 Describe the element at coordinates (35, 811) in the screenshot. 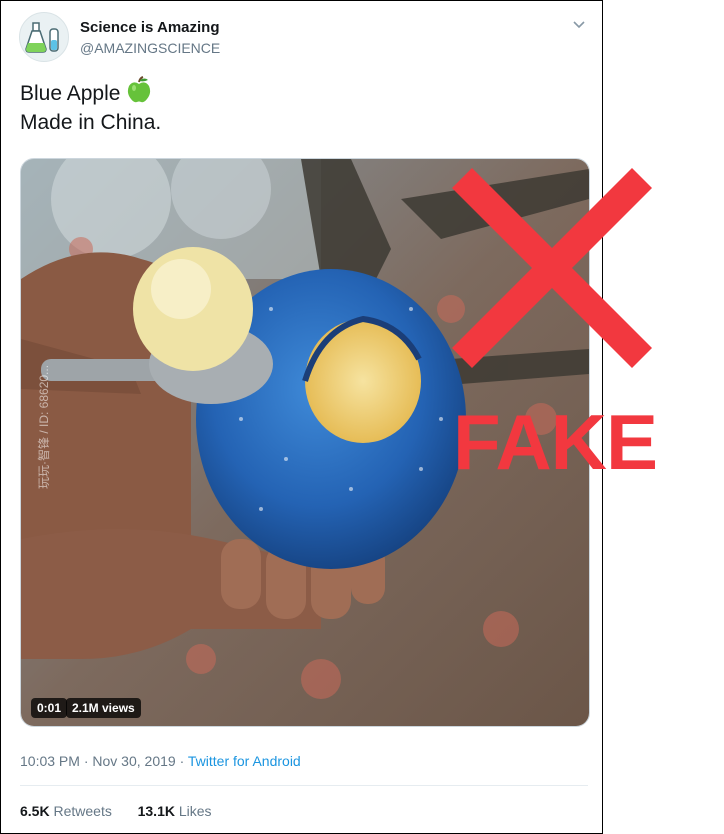

I see `retweets-count: 6.5K` at that location.